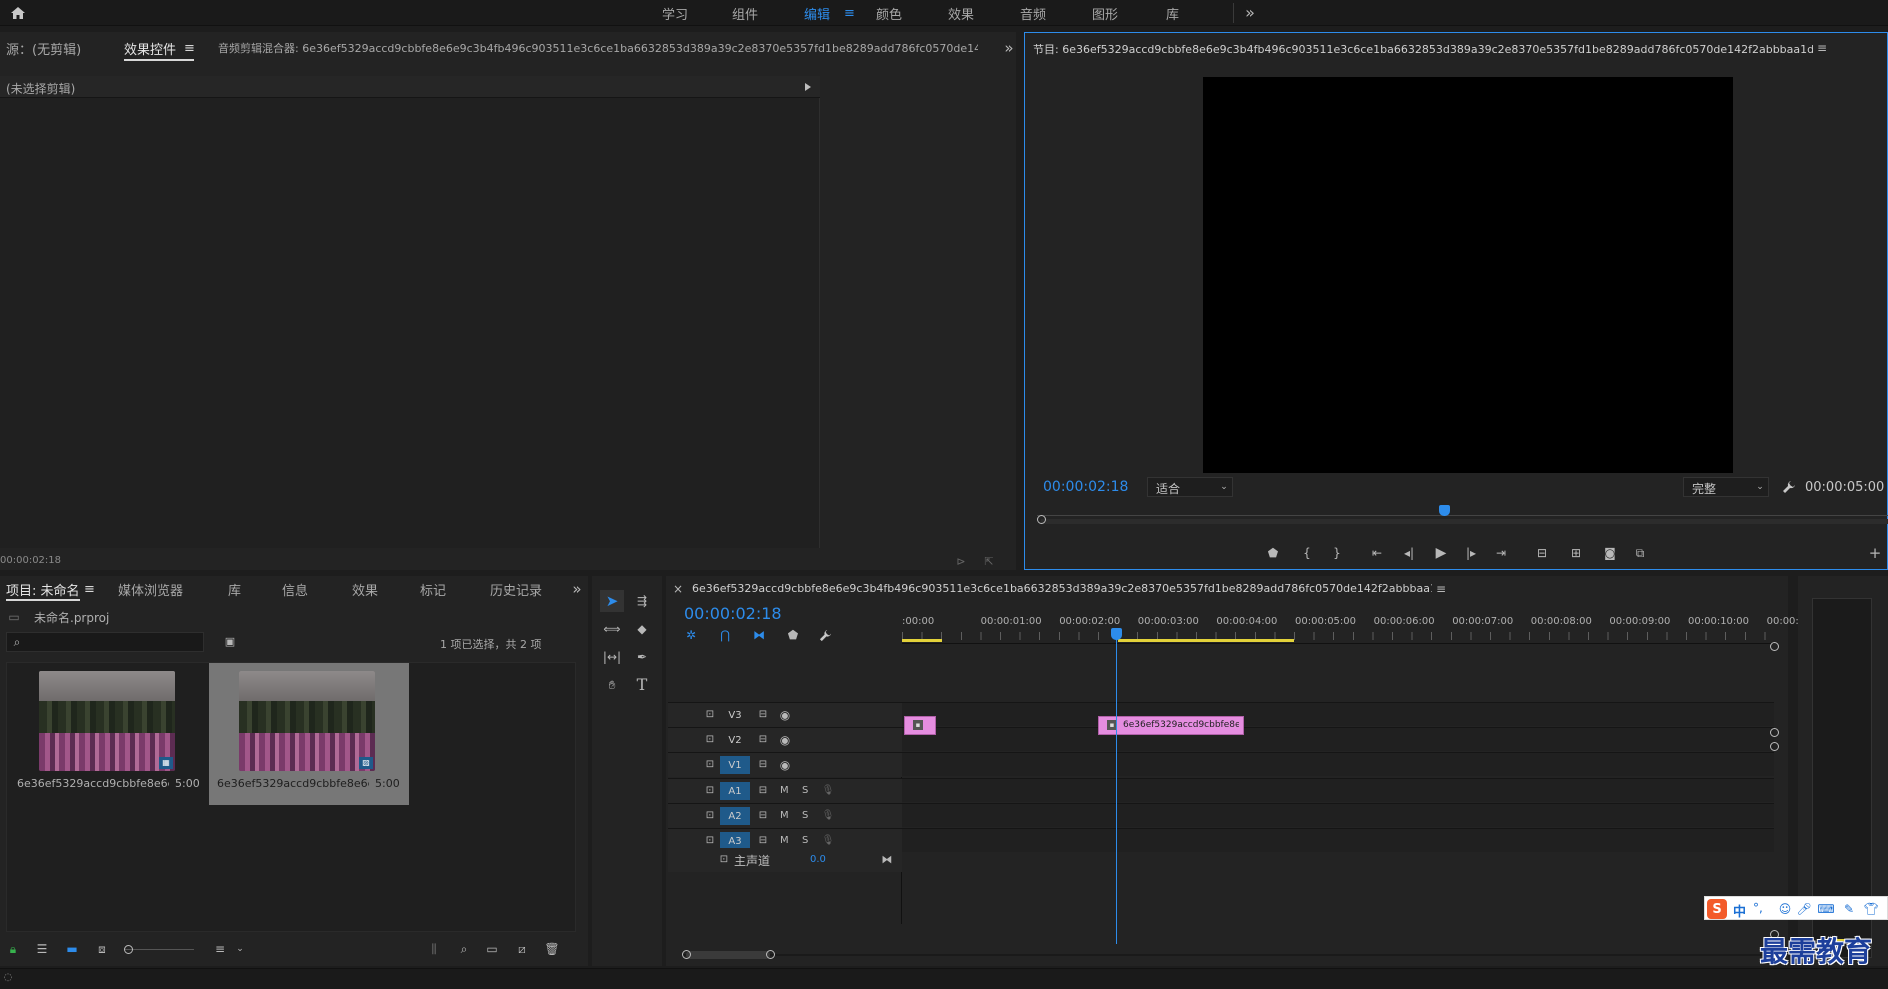 This screenshot has width=1888, height=989. I want to click on bow-tie-icon: ⧓, so click(887, 859).